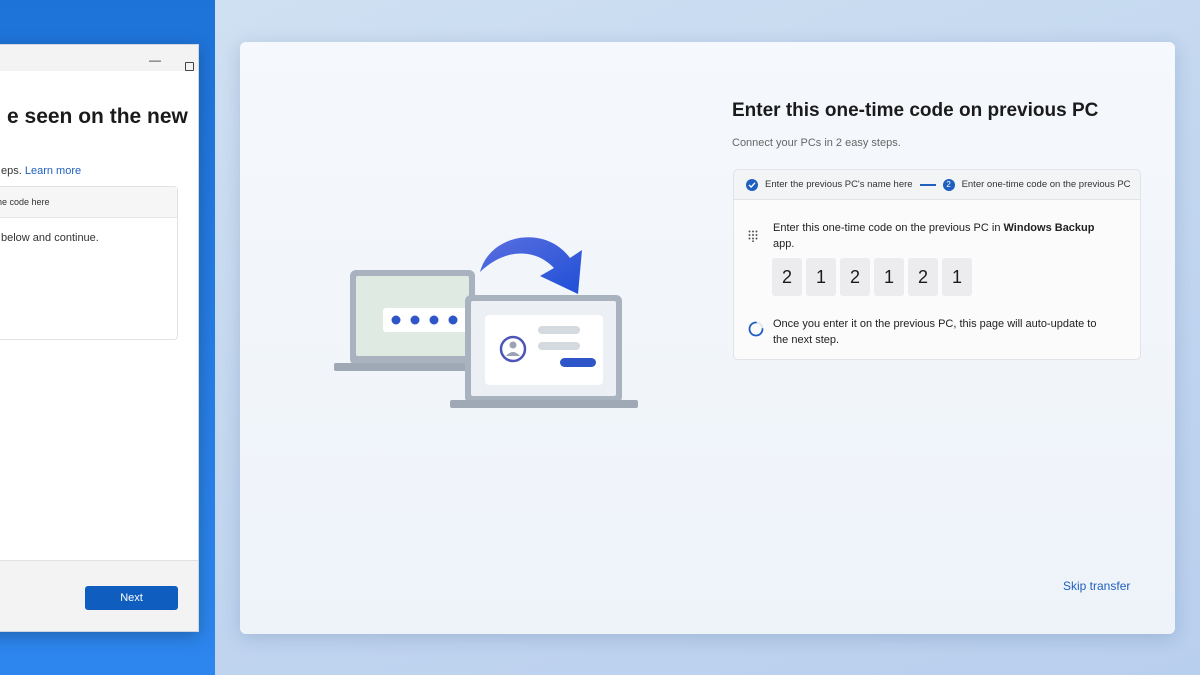  Describe the element at coordinates (915, 110) in the screenshot. I see `page-title: Enter this one-time code on previous PC` at that location.